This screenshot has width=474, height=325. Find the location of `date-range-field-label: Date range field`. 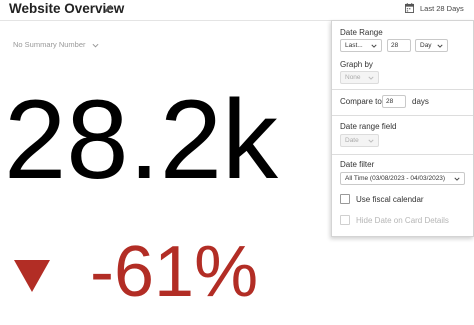

date-range-field-label: Date range field is located at coordinates (368, 126).